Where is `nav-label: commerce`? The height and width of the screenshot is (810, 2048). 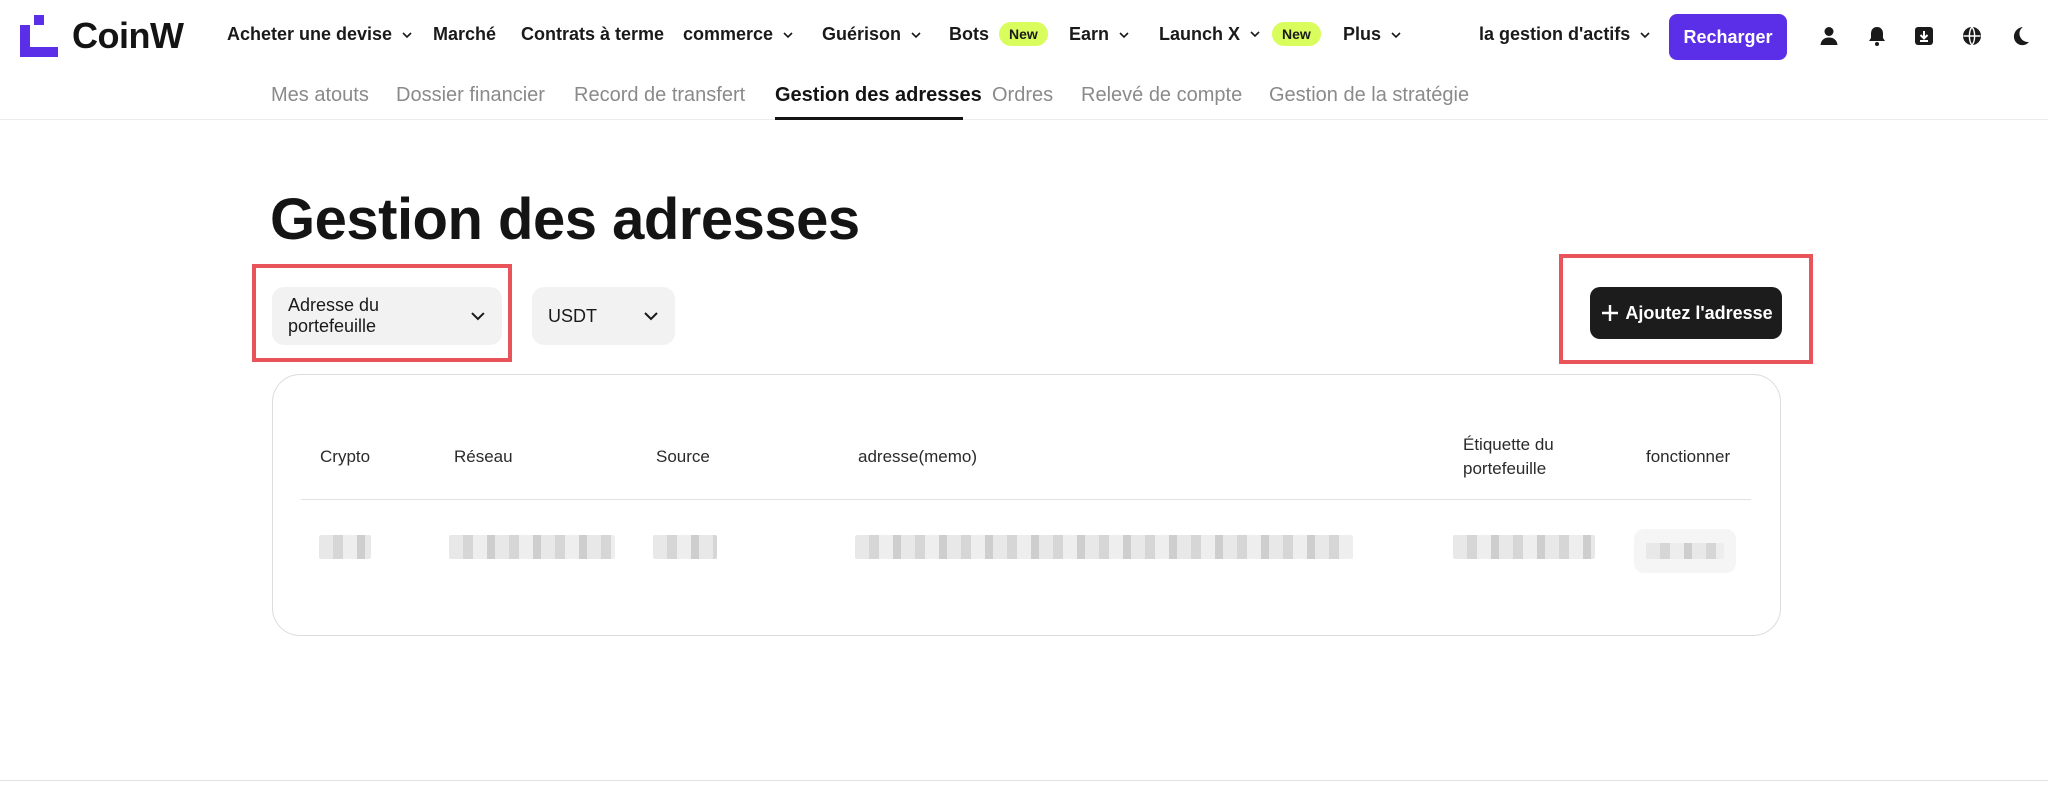
nav-label: commerce is located at coordinates (728, 34).